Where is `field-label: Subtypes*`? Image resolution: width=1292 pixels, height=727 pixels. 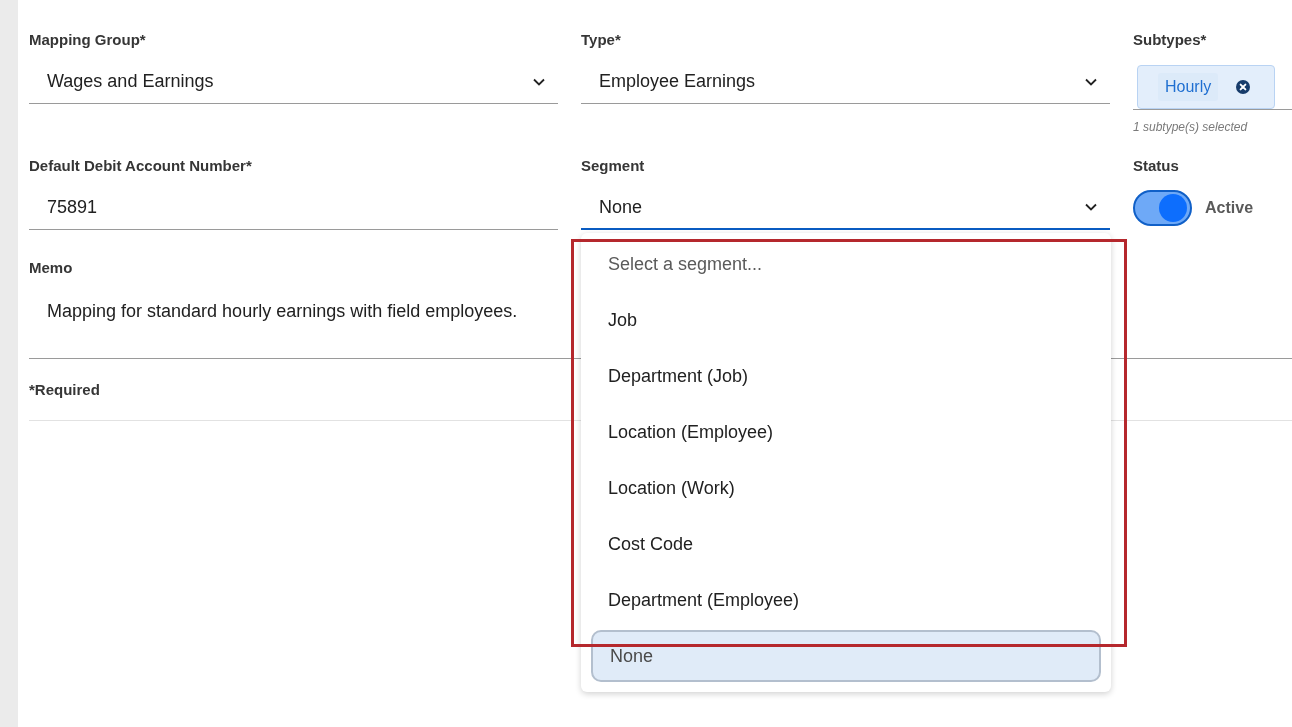 field-label: Subtypes* is located at coordinates (1170, 40).